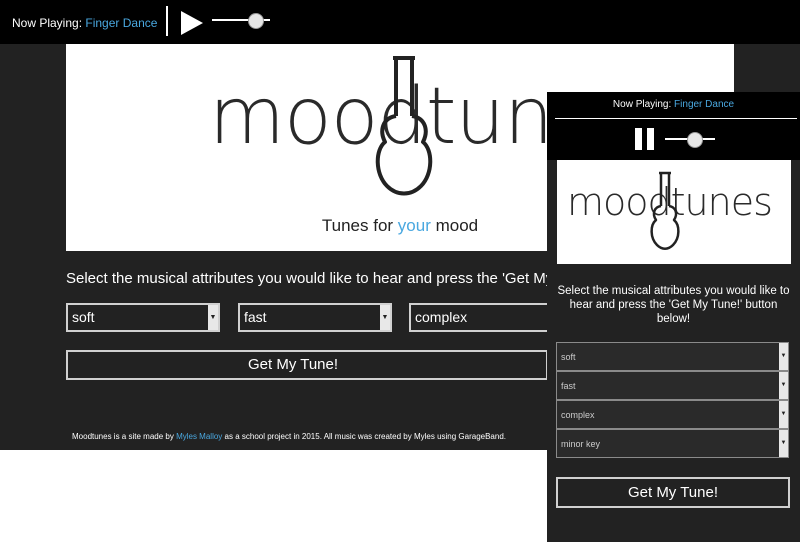 The width and height of the screenshot is (800, 542). What do you see at coordinates (479, 317) in the screenshot?
I see `select-complexity: complex` at bounding box center [479, 317].